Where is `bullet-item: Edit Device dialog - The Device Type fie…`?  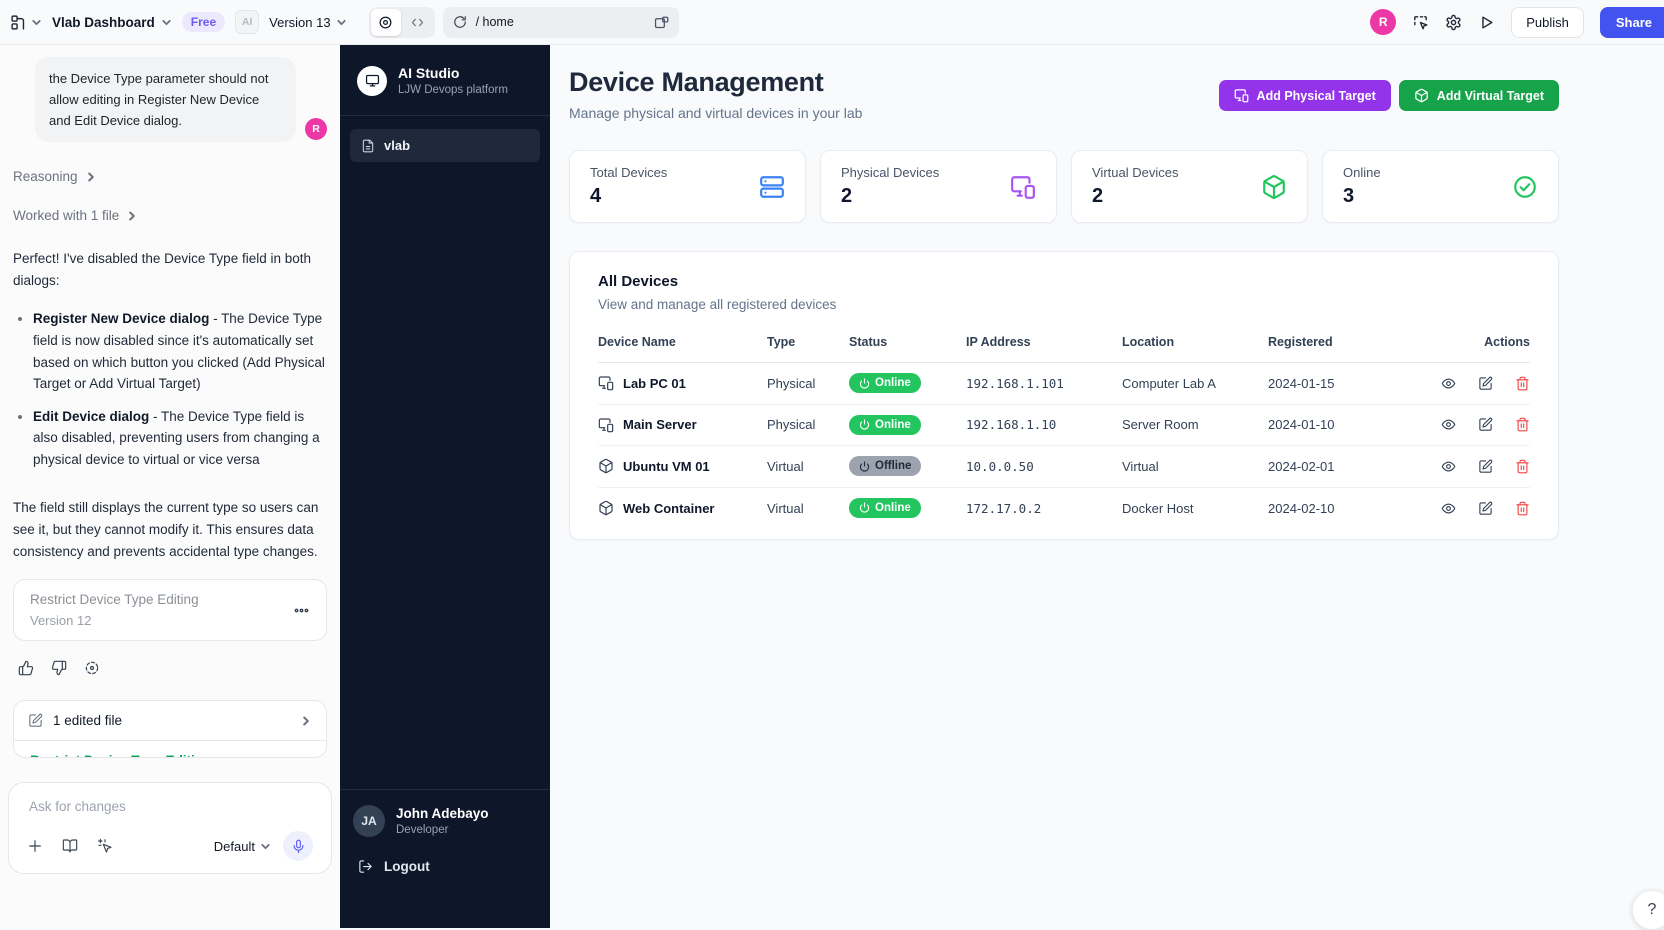
bullet-item: Edit Device dialog - The Device Type fie… is located at coordinates (180, 438).